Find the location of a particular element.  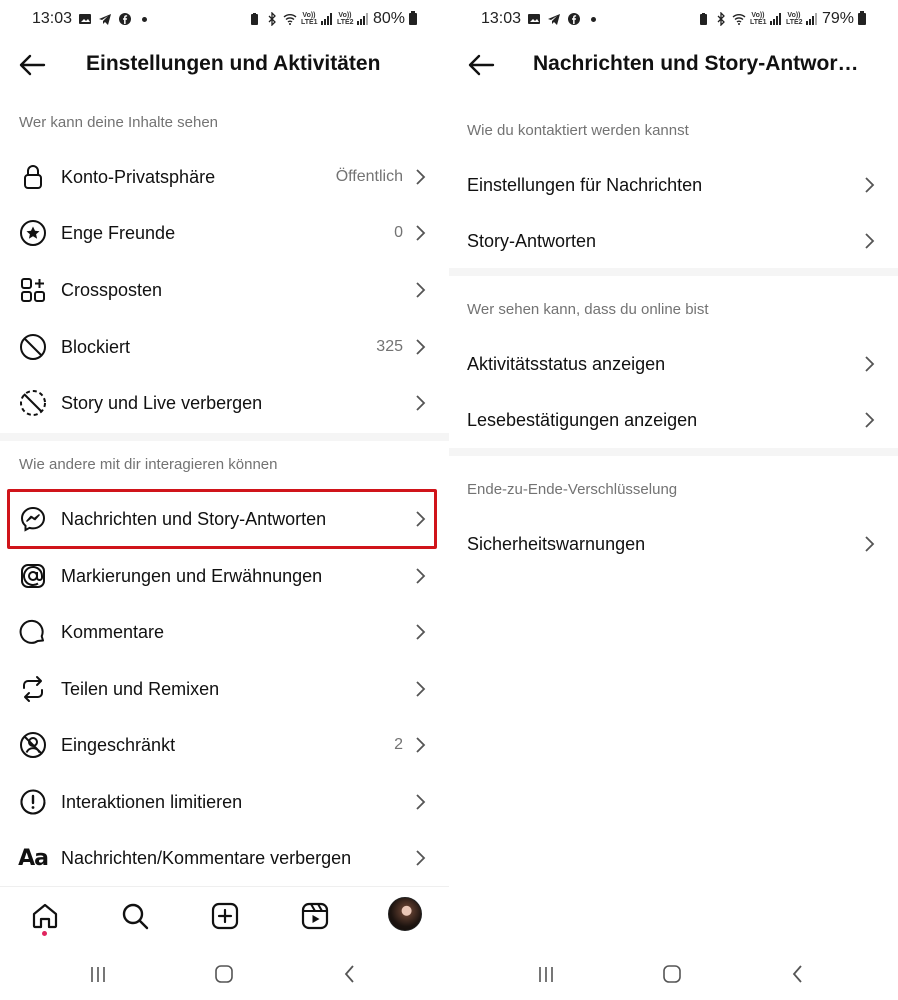

settings-item-label: Nachrichten/Kommentare verbergen is located at coordinates (206, 857).